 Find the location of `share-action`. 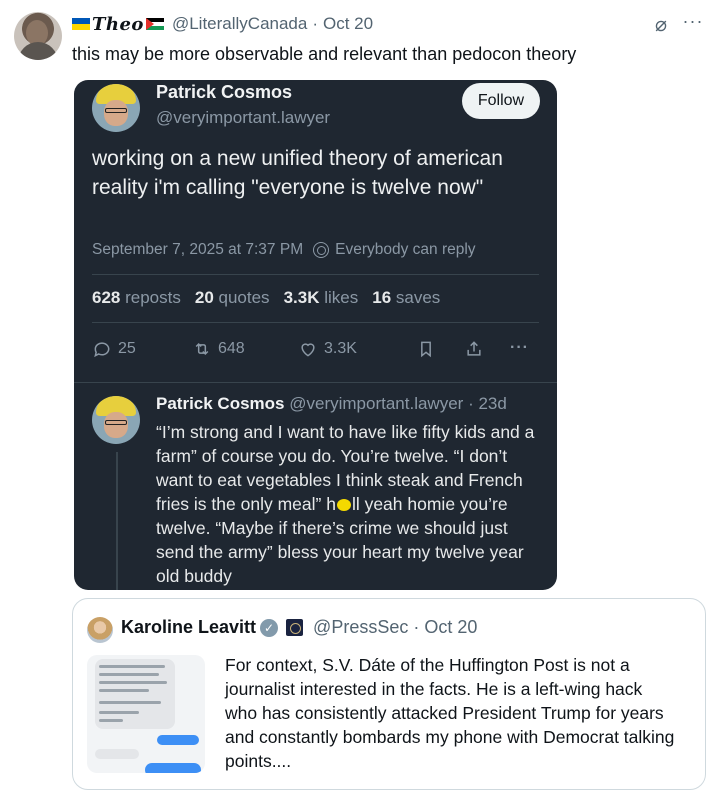

share-action is located at coordinates (474, 349).